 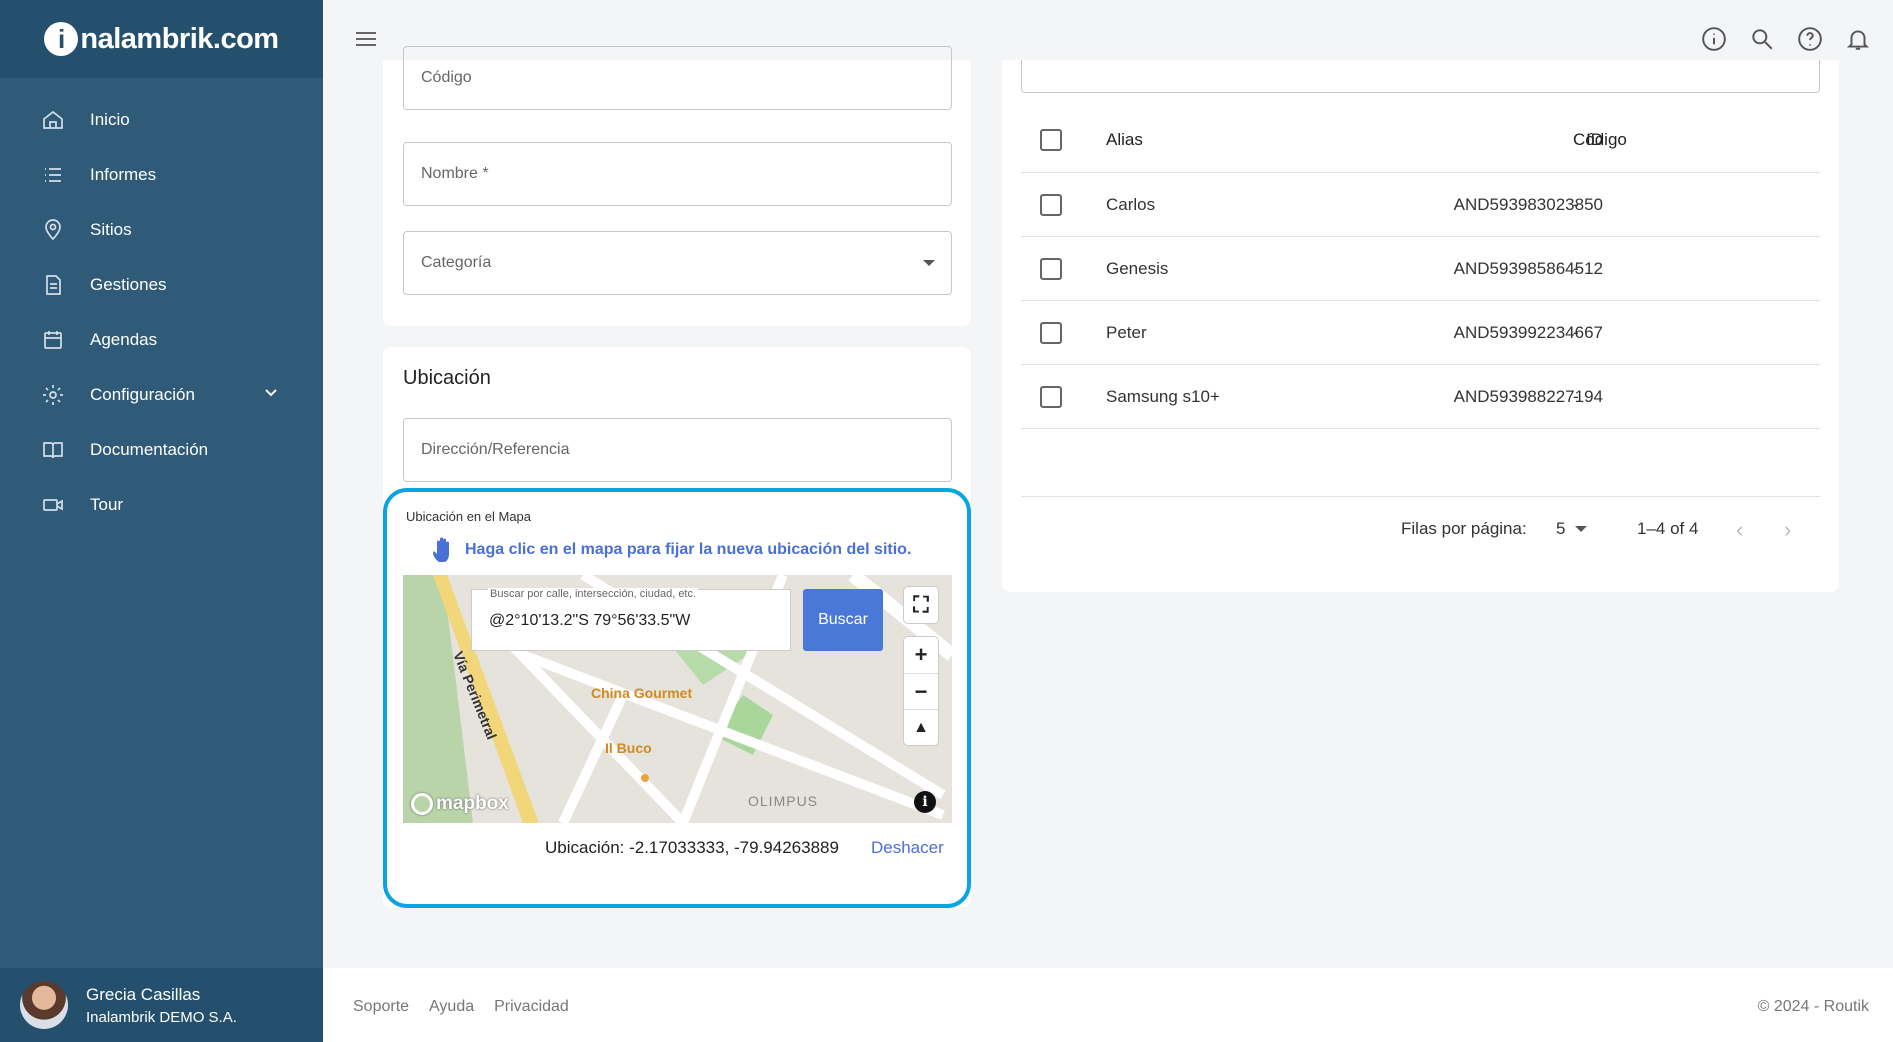 What do you see at coordinates (1420, 76) in the screenshot?
I see `table-search-field` at bounding box center [1420, 76].